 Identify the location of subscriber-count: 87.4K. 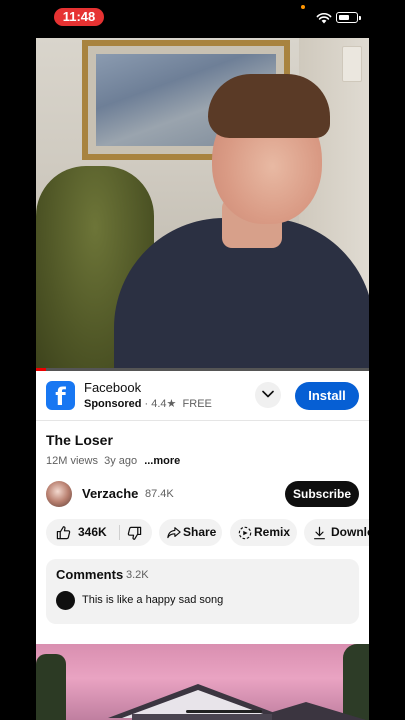
(159, 494).